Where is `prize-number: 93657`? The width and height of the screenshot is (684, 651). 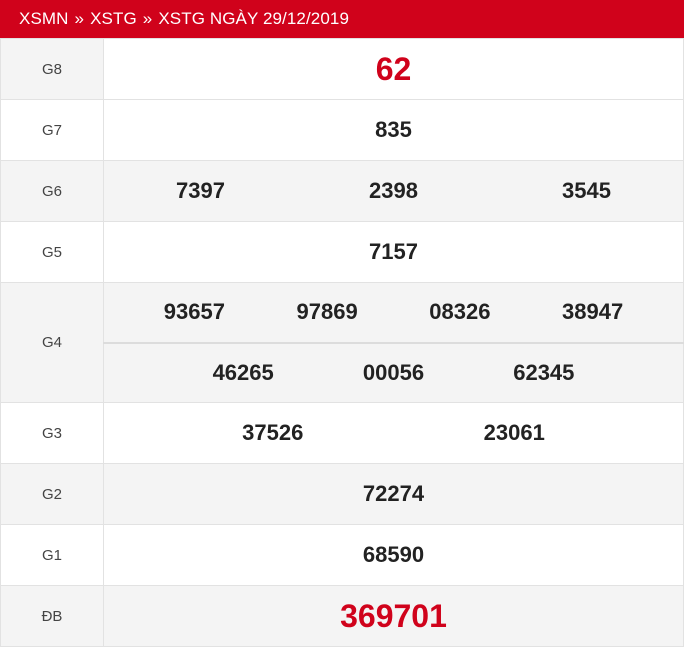 prize-number: 93657 is located at coordinates (194, 312).